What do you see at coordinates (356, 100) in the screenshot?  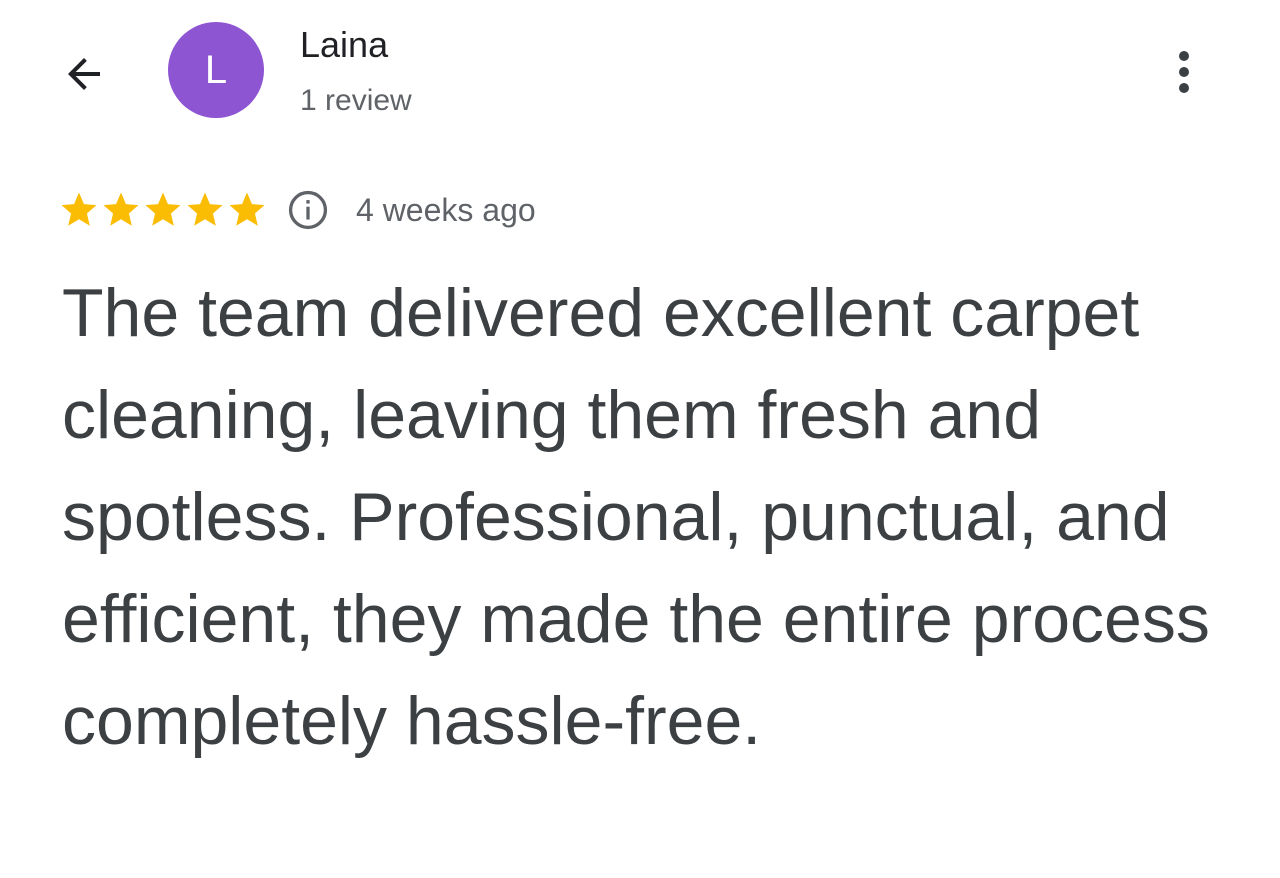 I see `reviewer-review-count: 1 review` at bounding box center [356, 100].